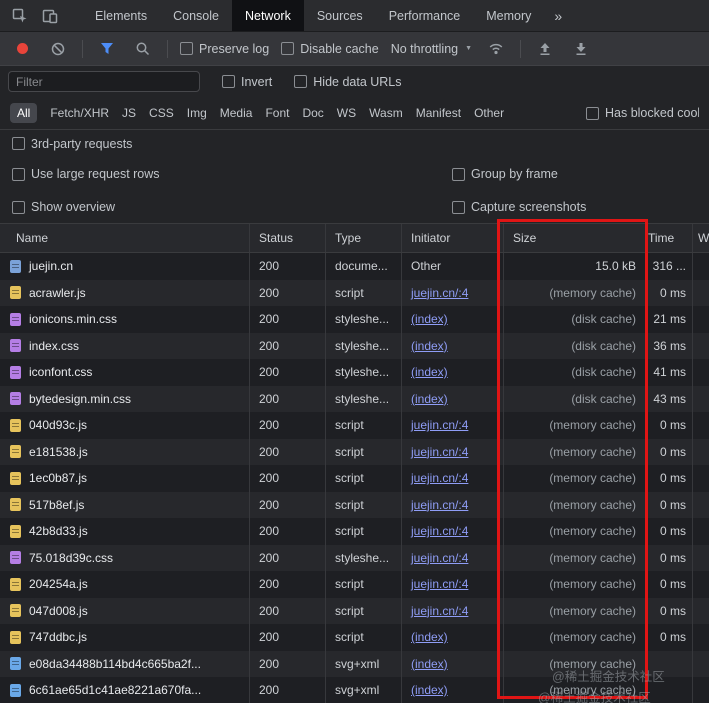 Image resolution: width=709 pixels, height=703 pixels. Describe the element at coordinates (125, 637) in the screenshot. I see `request-name-cell: 747ddbc.js` at that location.